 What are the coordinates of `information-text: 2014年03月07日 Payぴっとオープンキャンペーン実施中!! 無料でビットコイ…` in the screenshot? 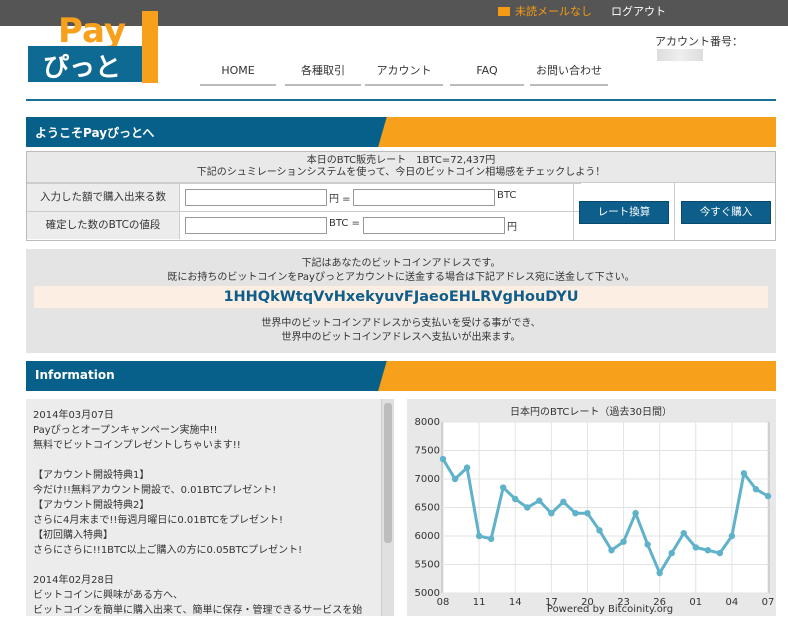 It's located at (208, 512).